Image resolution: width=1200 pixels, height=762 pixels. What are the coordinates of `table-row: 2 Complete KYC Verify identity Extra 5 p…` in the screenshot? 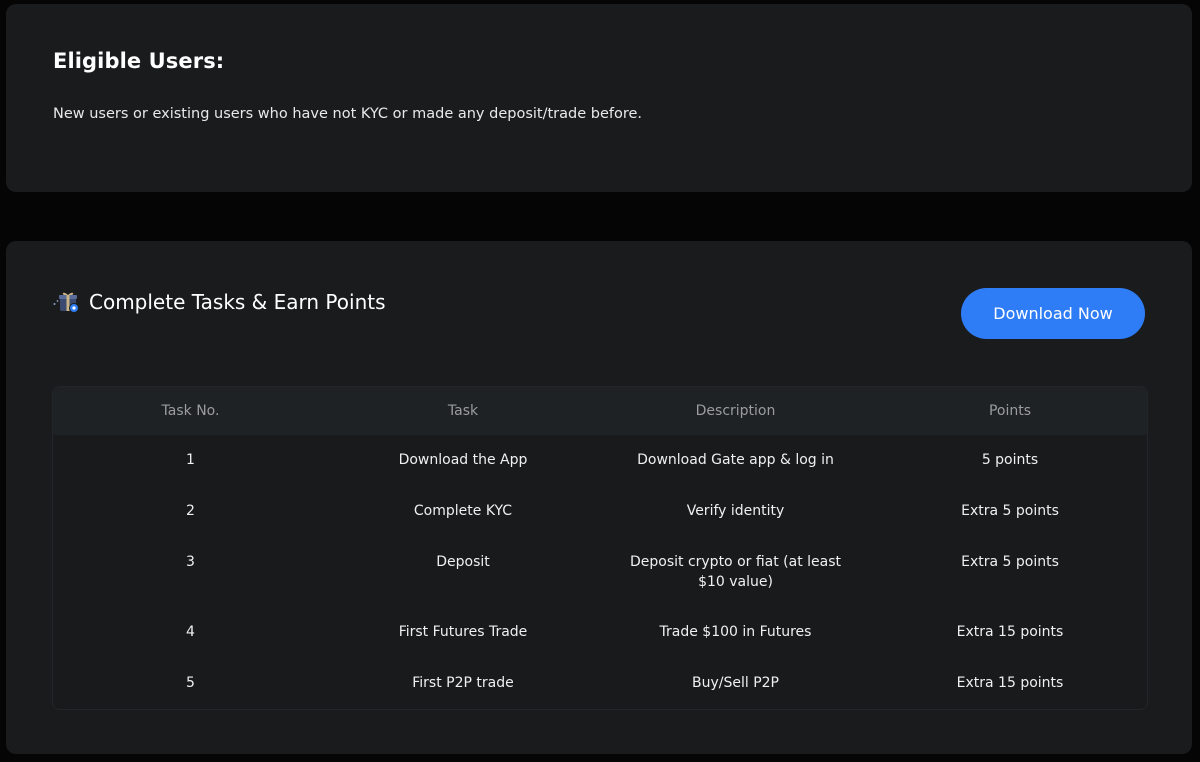 It's located at (600, 511).